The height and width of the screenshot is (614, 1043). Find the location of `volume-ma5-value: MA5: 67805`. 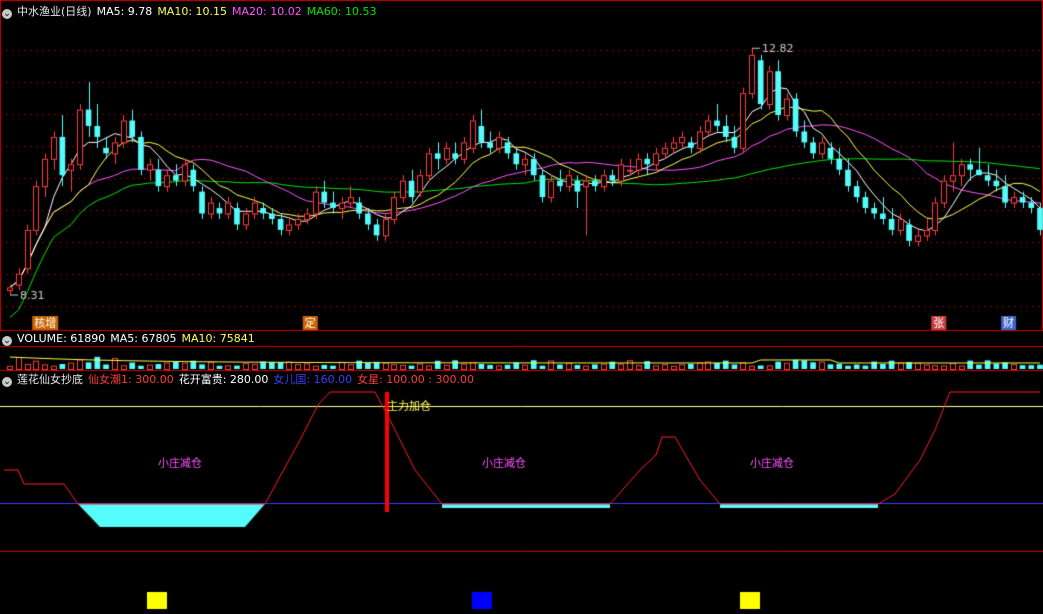

volume-ma5-value: MA5: 67805 is located at coordinates (143, 338).